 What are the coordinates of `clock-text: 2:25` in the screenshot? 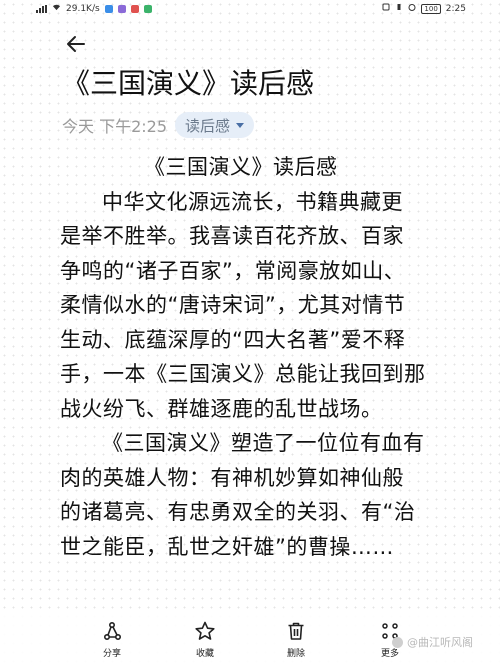 It's located at (455, 8).